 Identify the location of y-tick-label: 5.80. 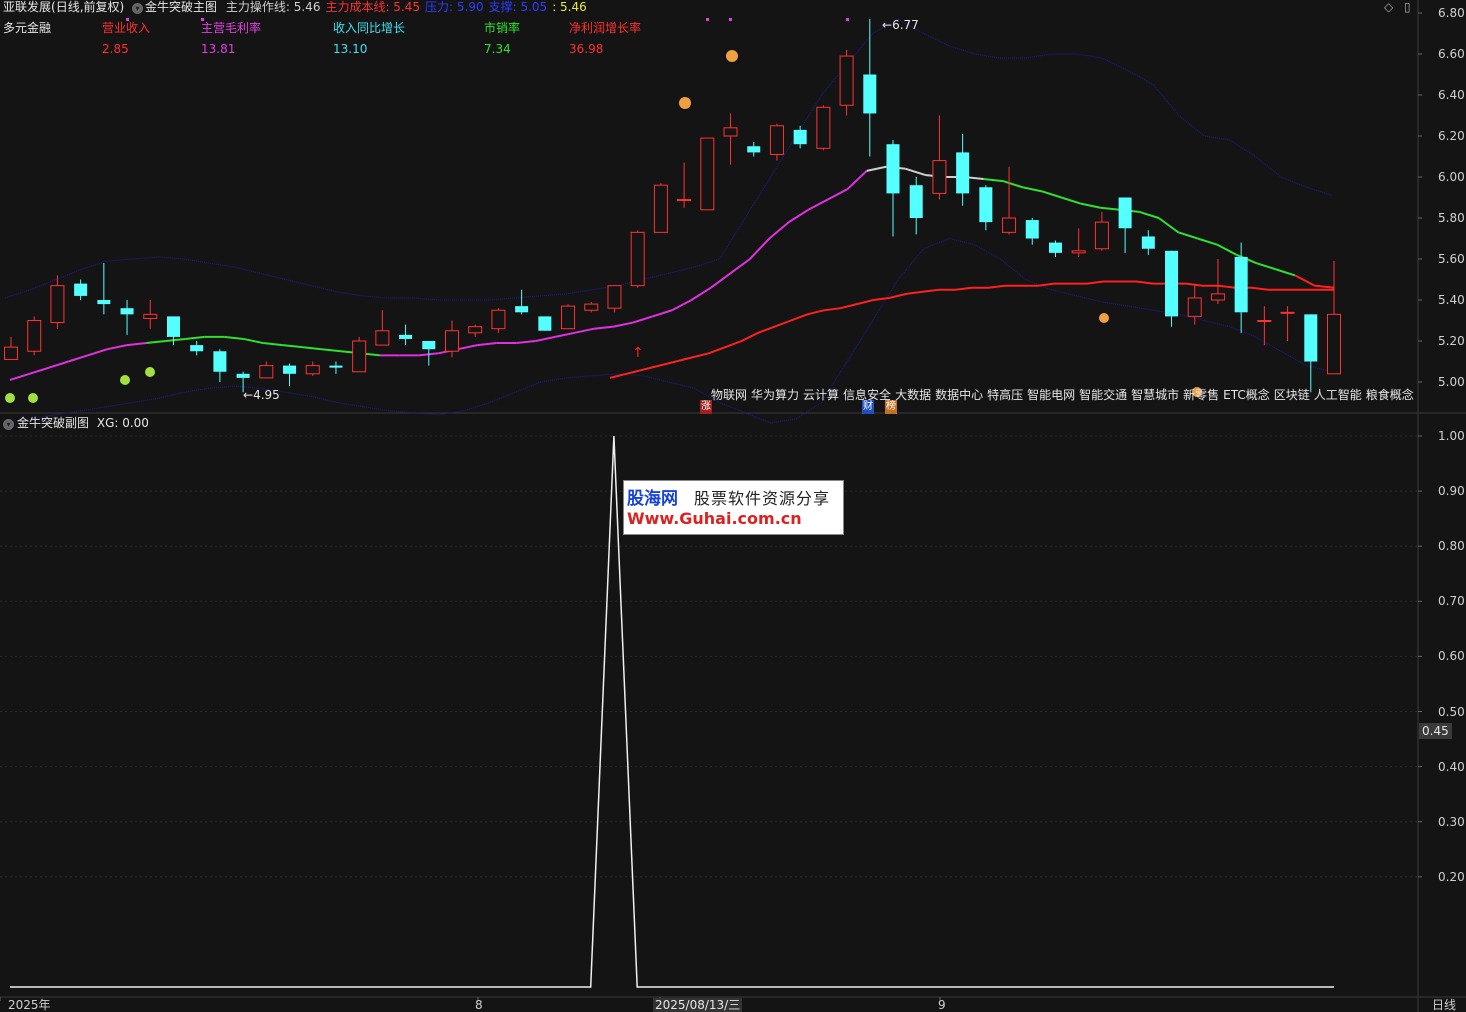
(1451, 218).